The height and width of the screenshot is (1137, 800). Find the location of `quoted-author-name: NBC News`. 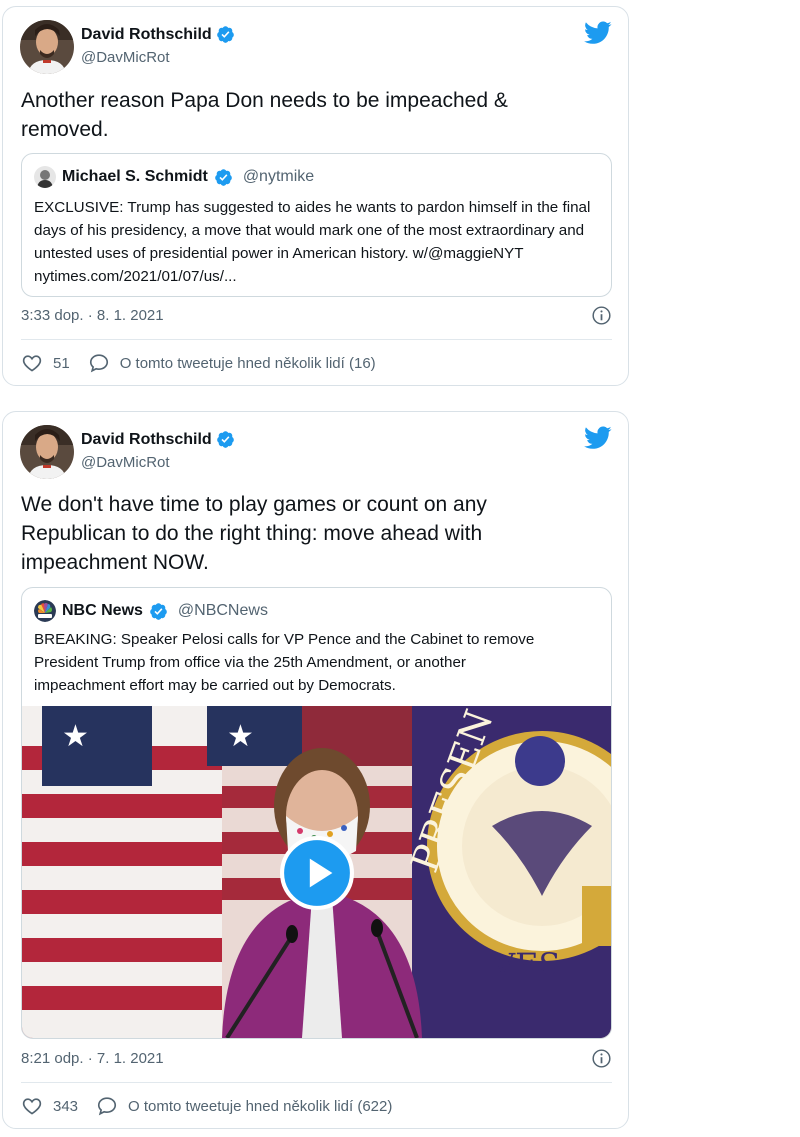

quoted-author-name: NBC News is located at coordinates (102, 610).